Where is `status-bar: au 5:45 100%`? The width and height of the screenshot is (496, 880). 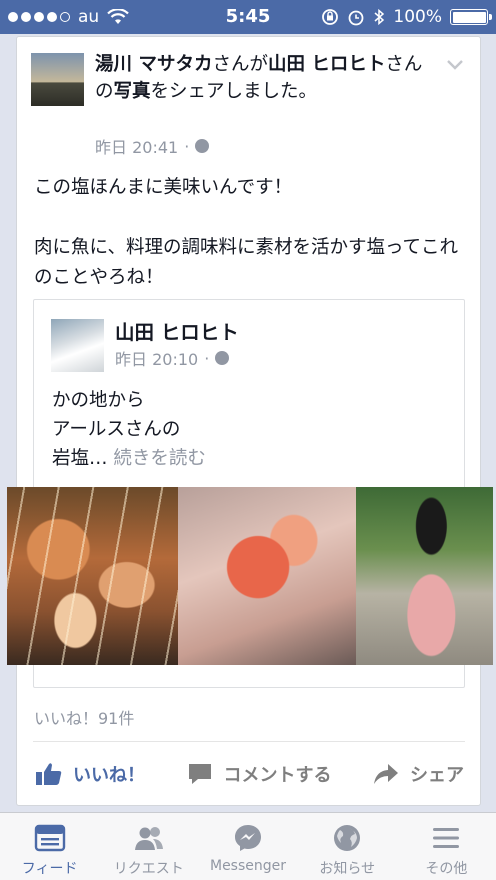
status-bar: au 5:45 100% is located at coordinates (248, 17).